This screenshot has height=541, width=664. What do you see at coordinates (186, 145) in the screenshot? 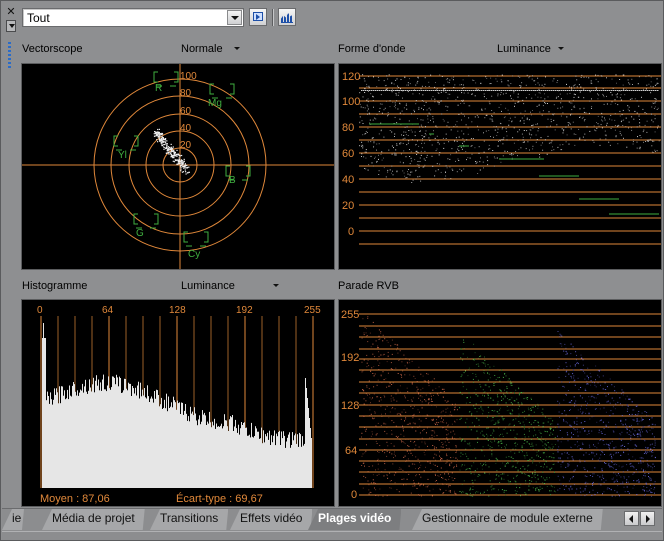
I see `ring-label-20: 20` at bounding box center [186, 145].